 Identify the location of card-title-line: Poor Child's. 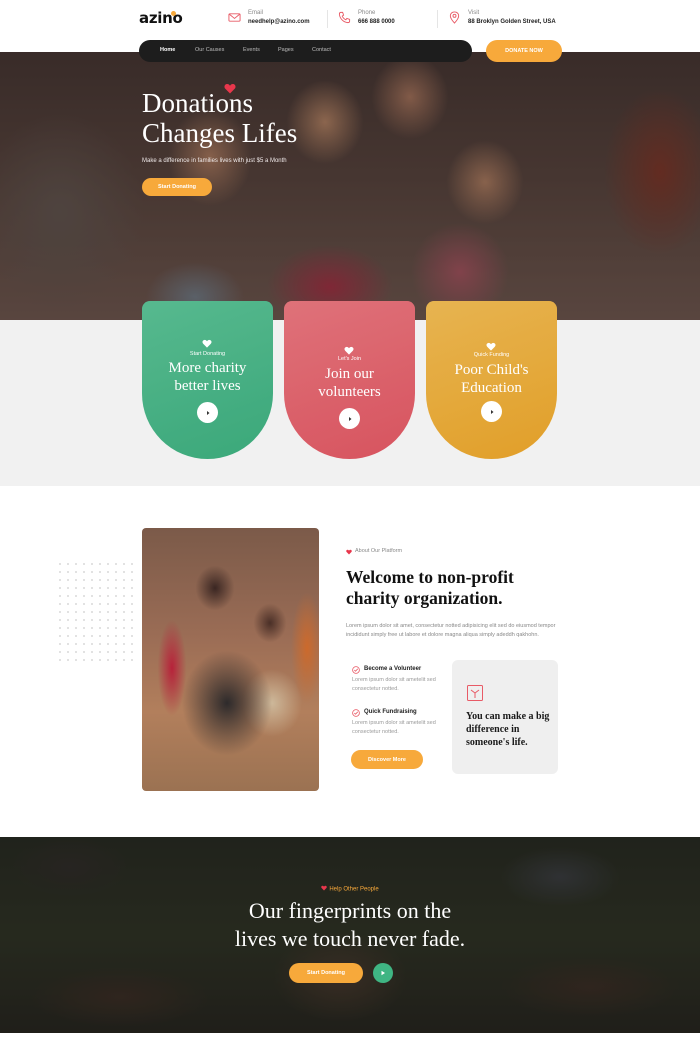
(491, 370).